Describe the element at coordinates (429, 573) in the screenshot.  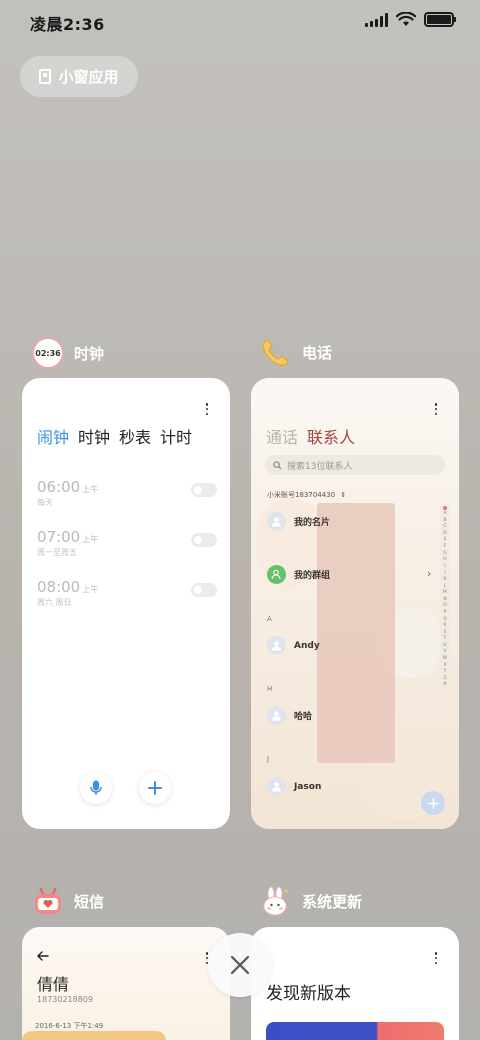
I see `chevron-right-icon: ›` at that location.